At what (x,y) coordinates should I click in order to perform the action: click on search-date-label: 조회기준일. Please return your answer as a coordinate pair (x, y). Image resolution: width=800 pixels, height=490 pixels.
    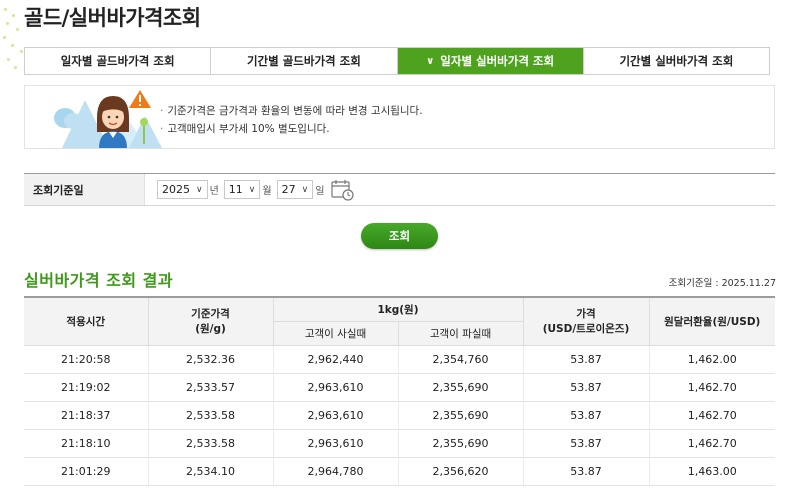
    Looking at the image, I should click on (84, 189).